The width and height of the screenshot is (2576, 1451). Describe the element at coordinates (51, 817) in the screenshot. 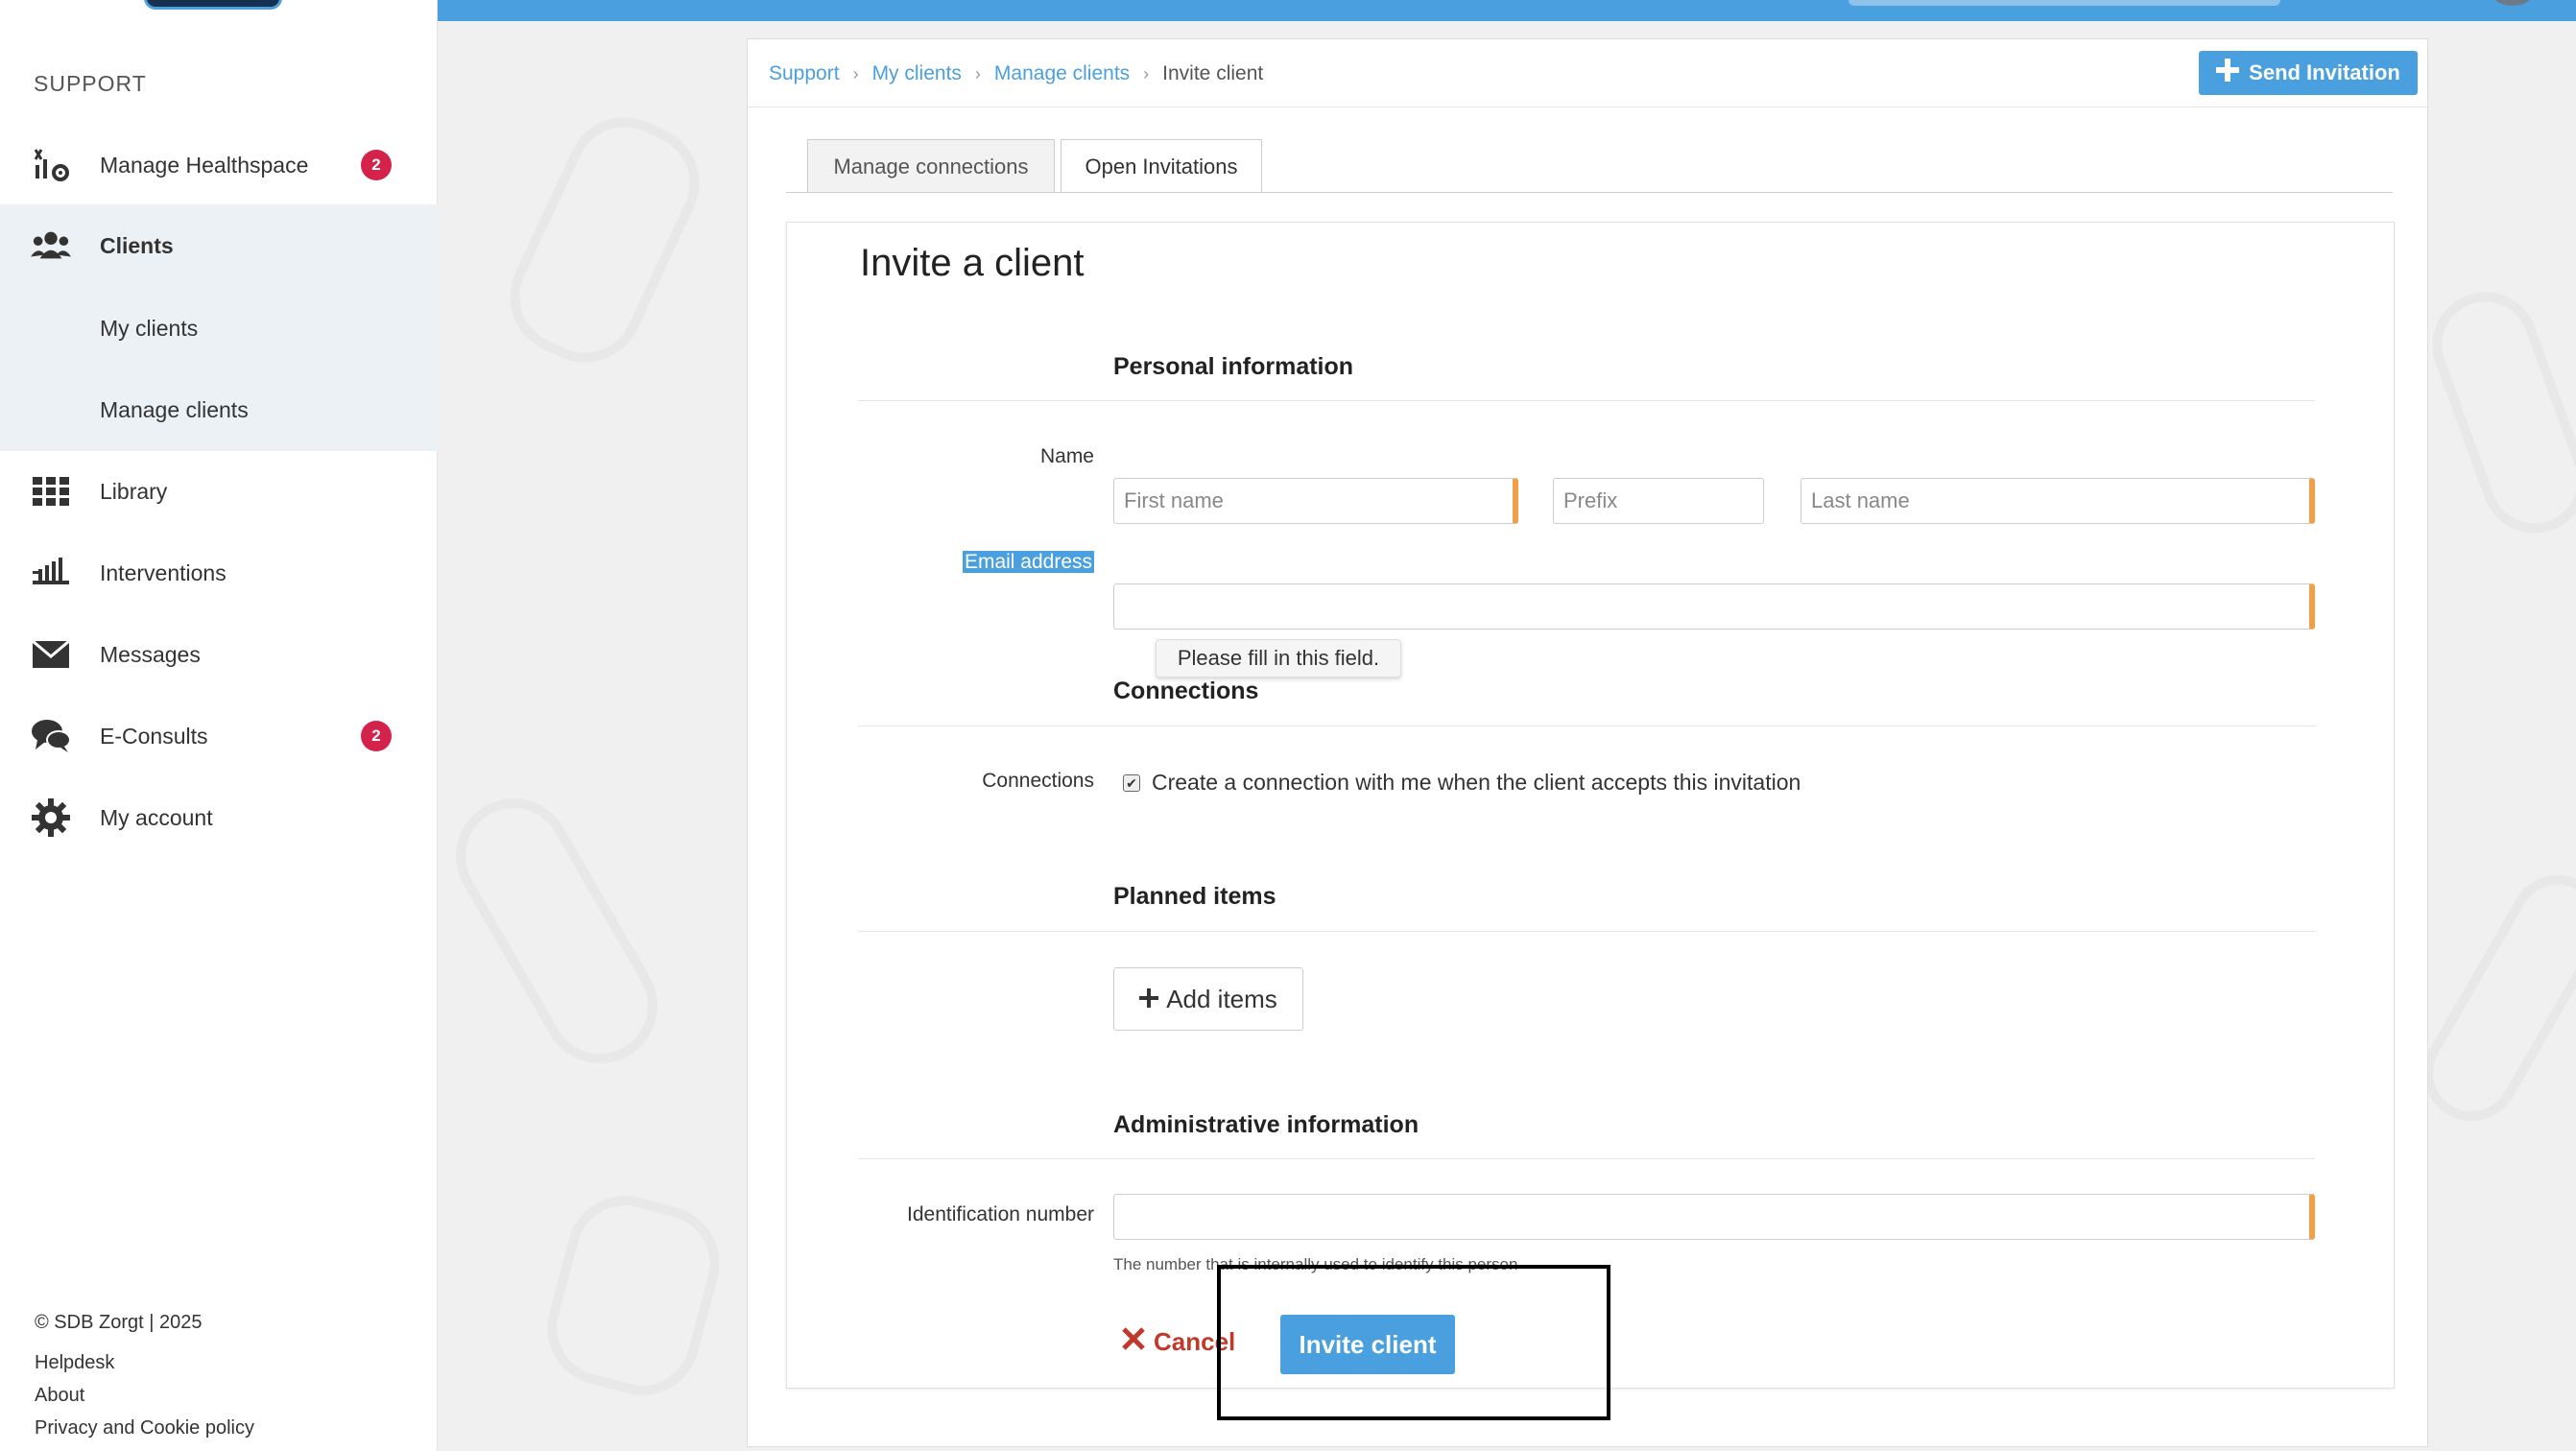

I see `gear-icon` at that location.